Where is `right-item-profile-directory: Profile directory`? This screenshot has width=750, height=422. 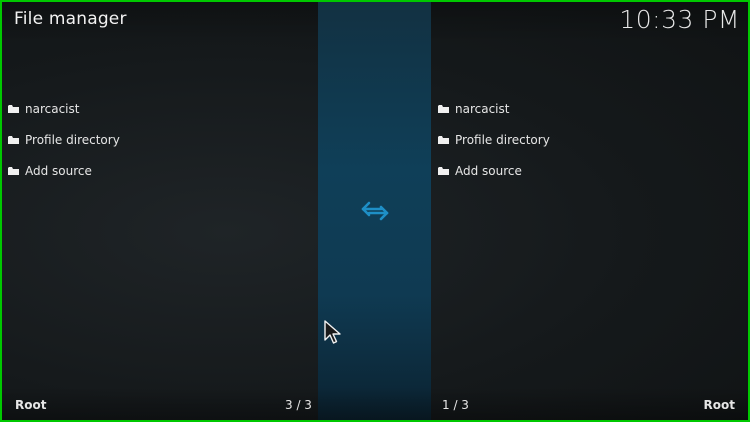 right-item-profile-directory: Profile directory is located at coordinates (584, 140).